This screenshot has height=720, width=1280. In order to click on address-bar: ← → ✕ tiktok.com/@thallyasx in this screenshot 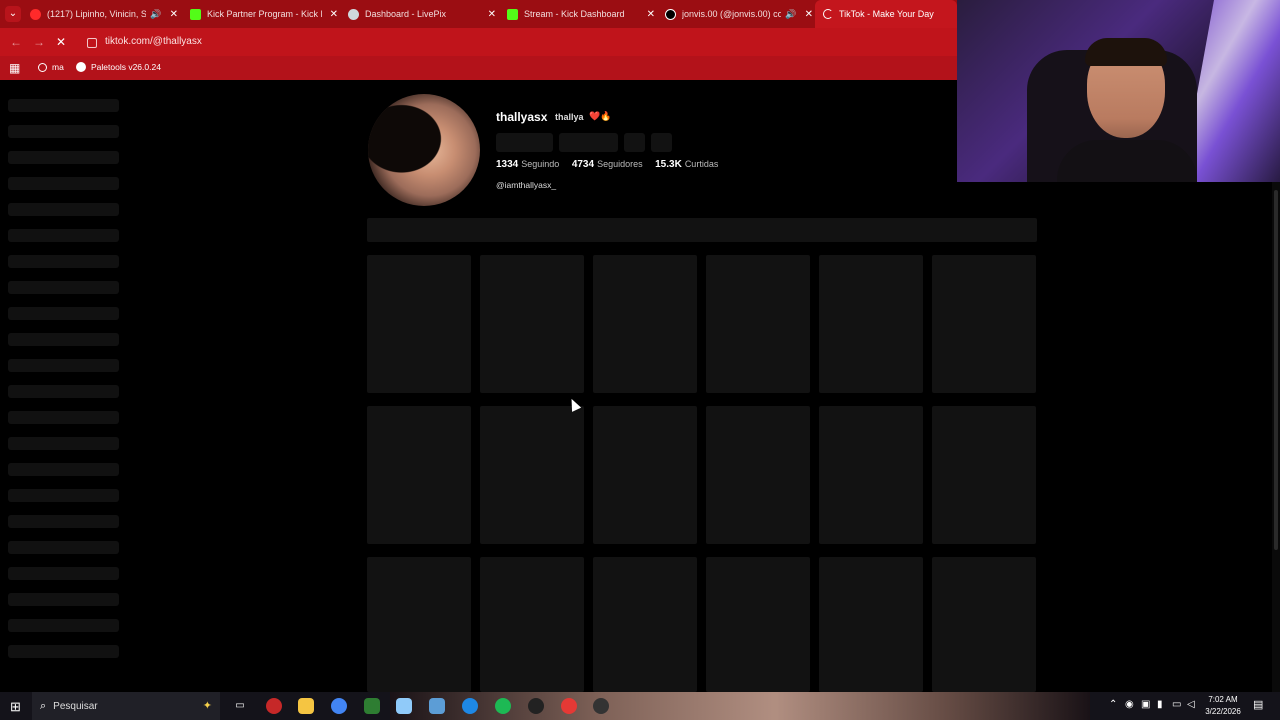, I will do `click(478, 42)`.